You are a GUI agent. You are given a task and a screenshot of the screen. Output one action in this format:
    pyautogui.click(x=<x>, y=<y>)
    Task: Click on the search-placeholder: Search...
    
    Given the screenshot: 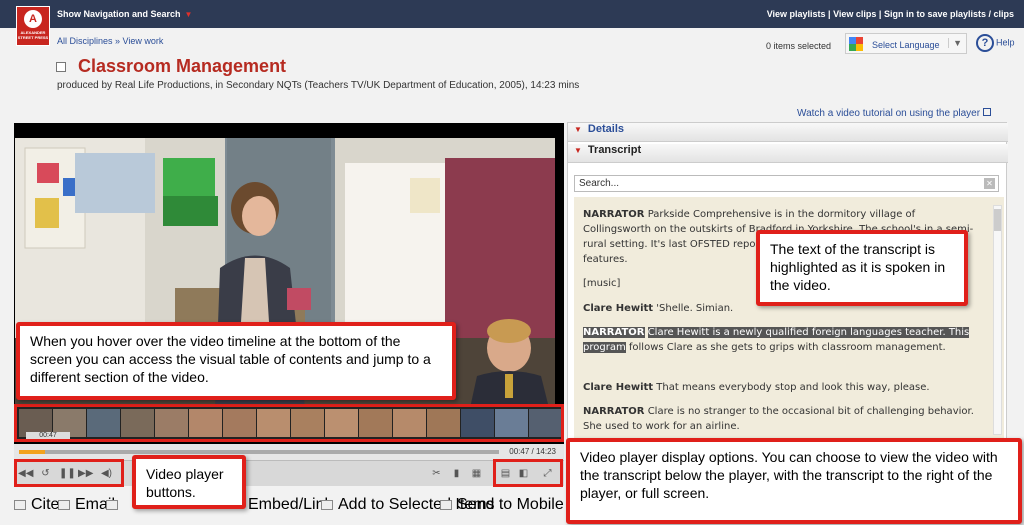 What is the action you would take?
    pyautogui.click(x=599, y=183)
    